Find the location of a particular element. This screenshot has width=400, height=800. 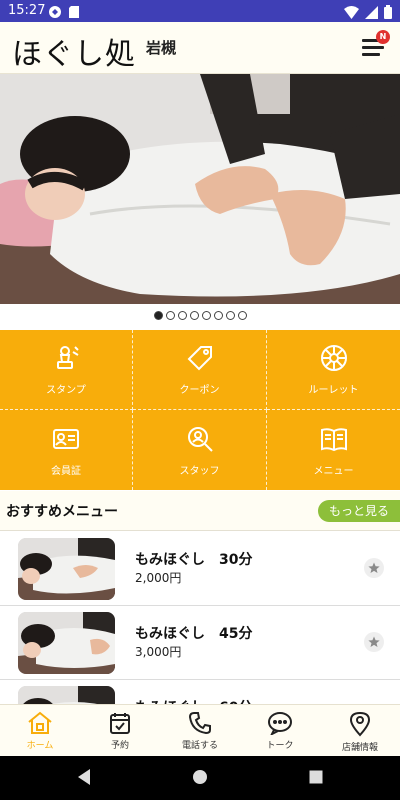

coupon-button: クーポン is located at coordinates (200, 370).